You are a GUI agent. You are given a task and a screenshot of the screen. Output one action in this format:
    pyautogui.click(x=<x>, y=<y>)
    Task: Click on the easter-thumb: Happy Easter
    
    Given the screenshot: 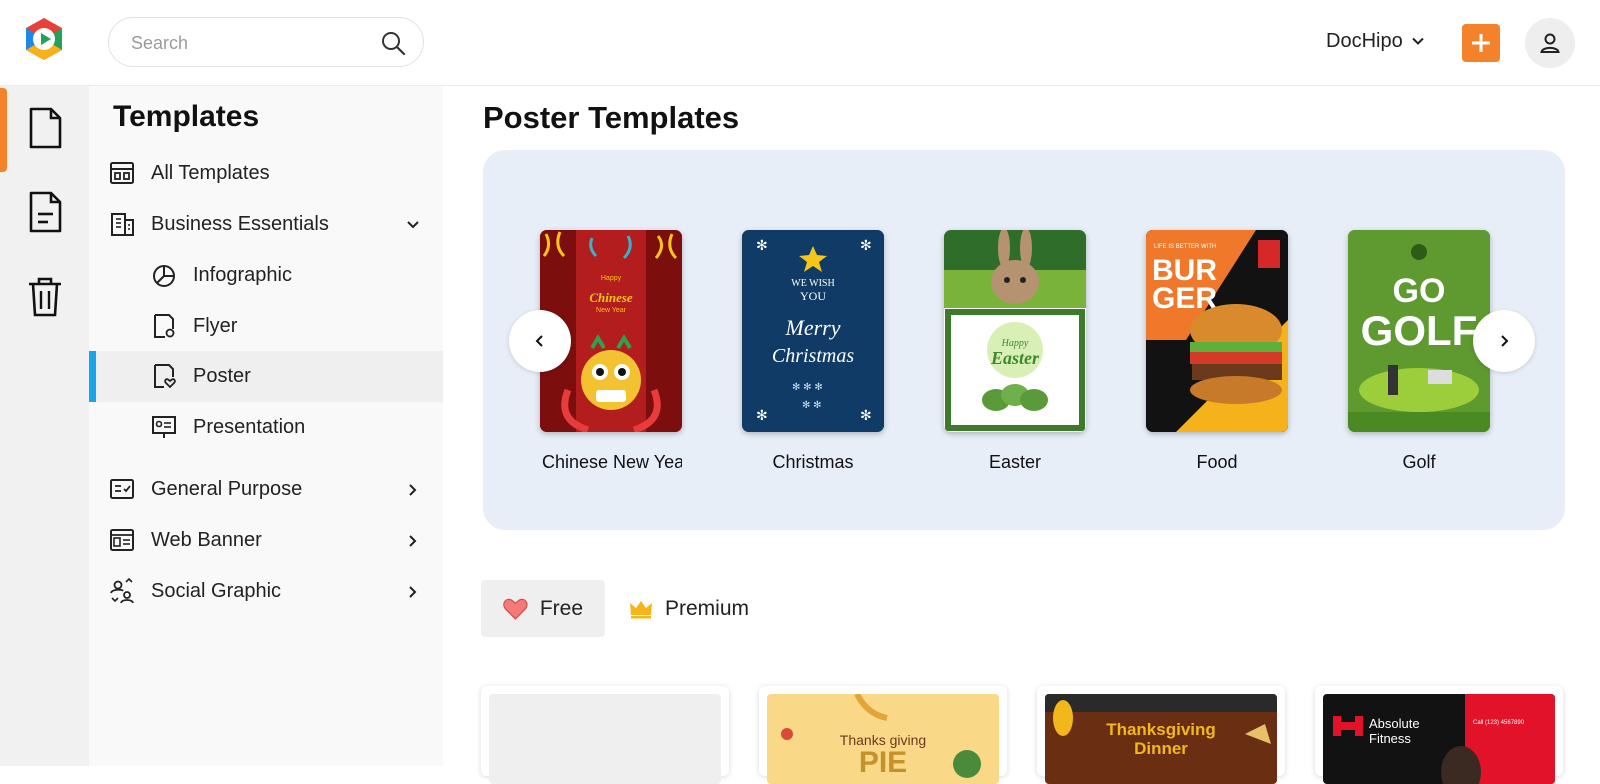 What is the action you would take?
    pyautogui.click(x=1015, y=330)
    